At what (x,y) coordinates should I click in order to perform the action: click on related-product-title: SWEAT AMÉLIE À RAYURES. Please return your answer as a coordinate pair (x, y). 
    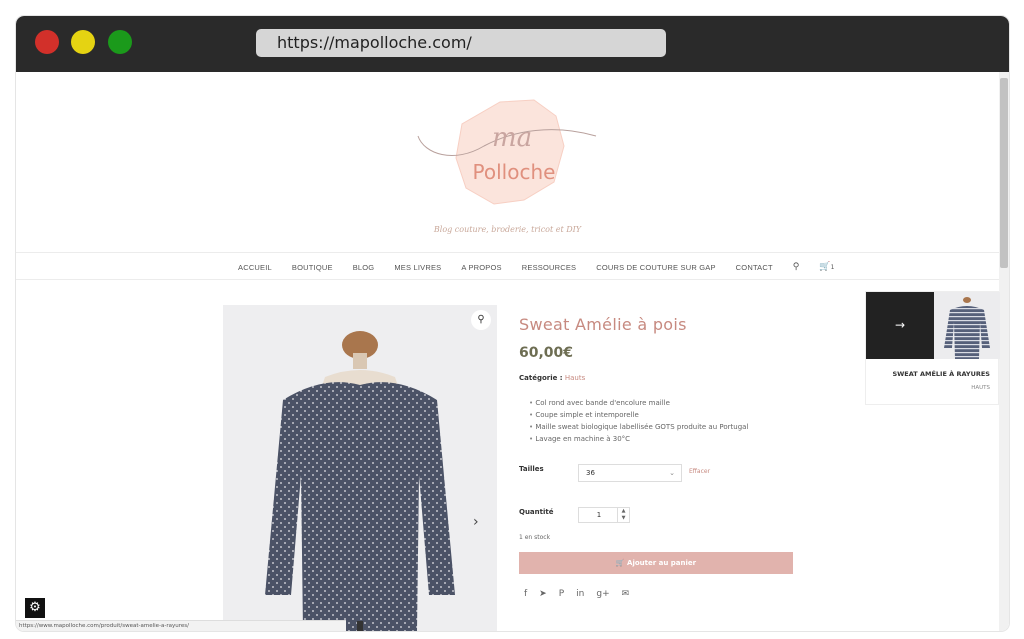
    Looking at the image, I should click on (928, 374).